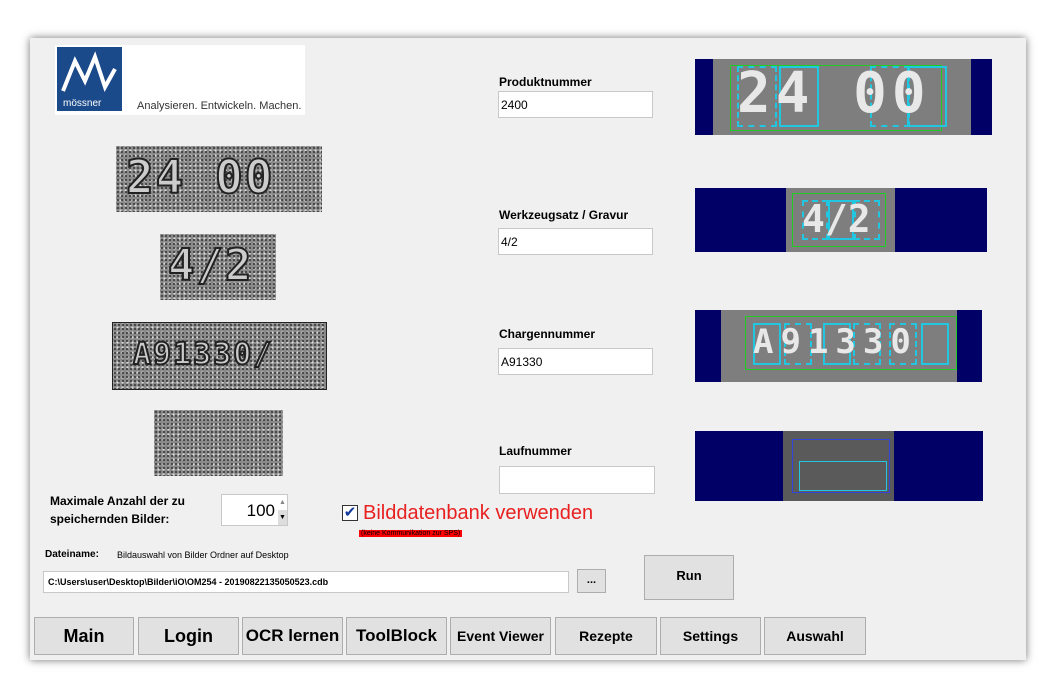 The image size is (1060, 689). What do you see at coordinates (689, 577) in the screenshot?
I see `run-button: Run` at bounding box center [689, 577].